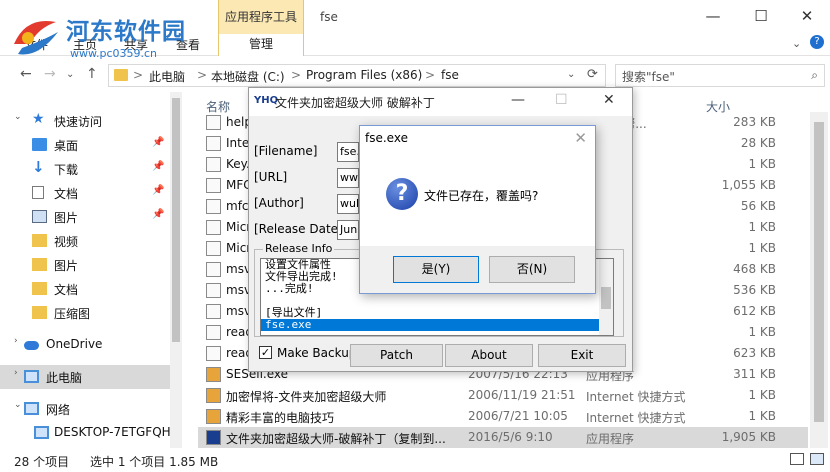 This screenshot has height=472, width=830. I want to click on file-name: mfc, so click(237, 206).